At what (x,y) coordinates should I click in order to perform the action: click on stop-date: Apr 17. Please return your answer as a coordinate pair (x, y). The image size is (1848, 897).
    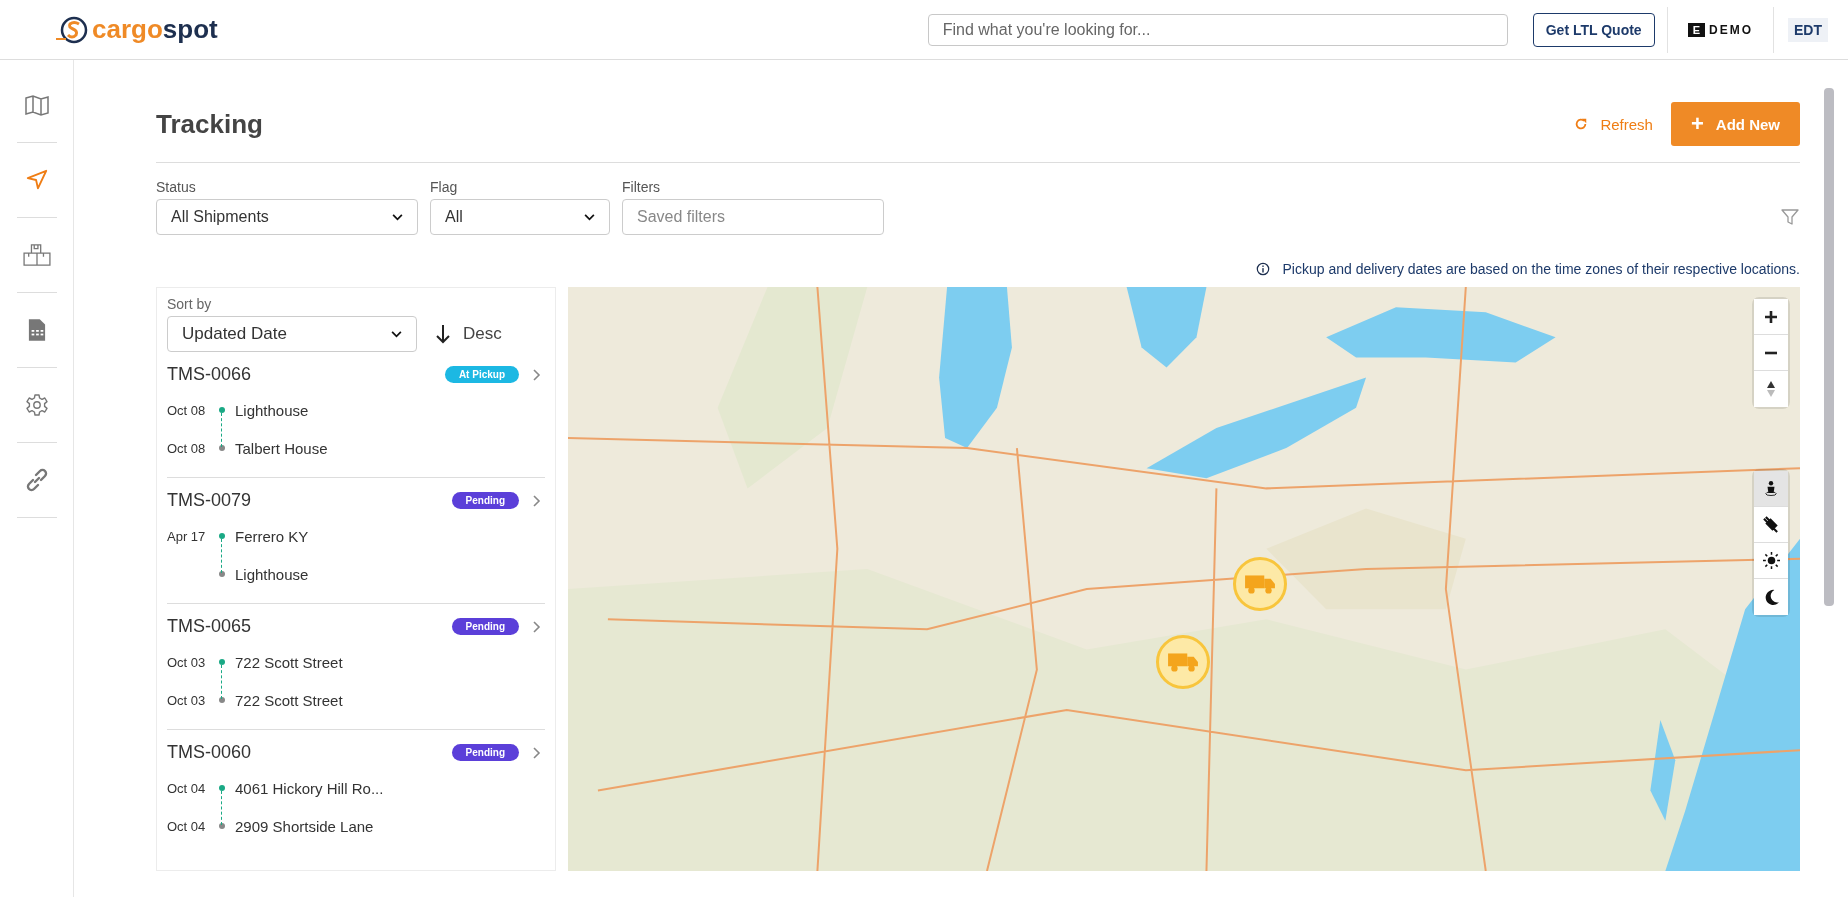
    Looking at the image, I should click on (187, 536).